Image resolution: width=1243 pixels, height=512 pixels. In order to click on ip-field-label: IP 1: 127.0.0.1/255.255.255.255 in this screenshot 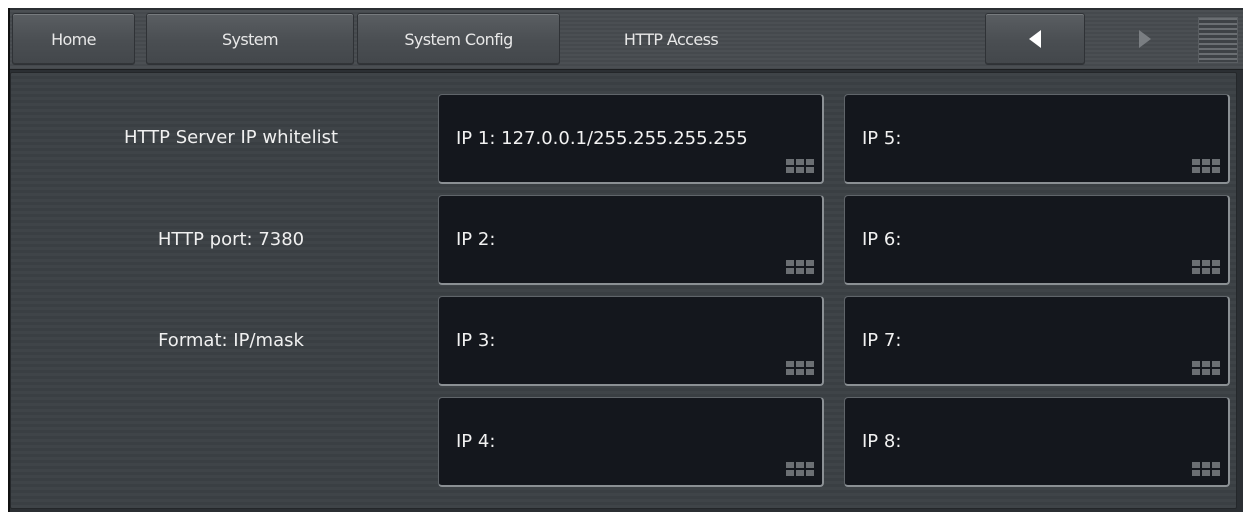, I will do `click(602, 138)`.